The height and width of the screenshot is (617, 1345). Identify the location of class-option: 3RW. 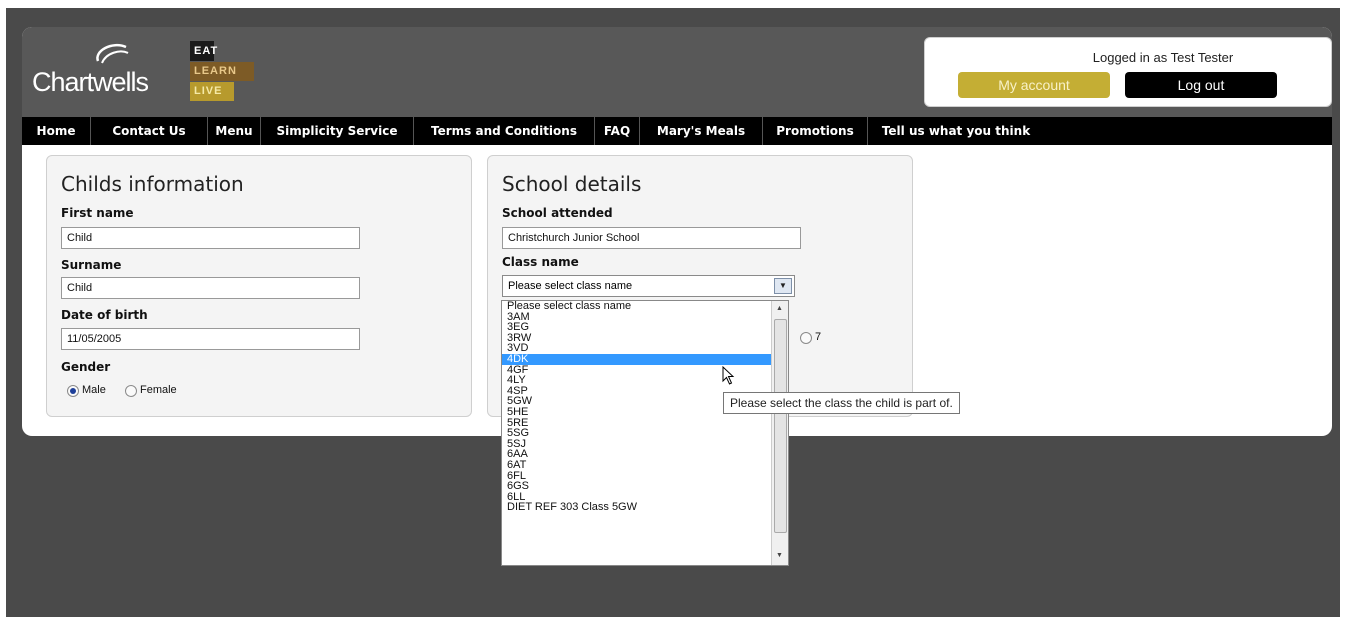
(645, 338).